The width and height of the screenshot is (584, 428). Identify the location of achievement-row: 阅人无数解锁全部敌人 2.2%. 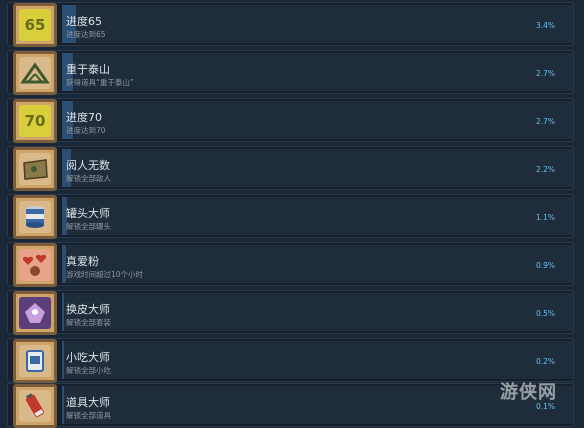
(290, 168).